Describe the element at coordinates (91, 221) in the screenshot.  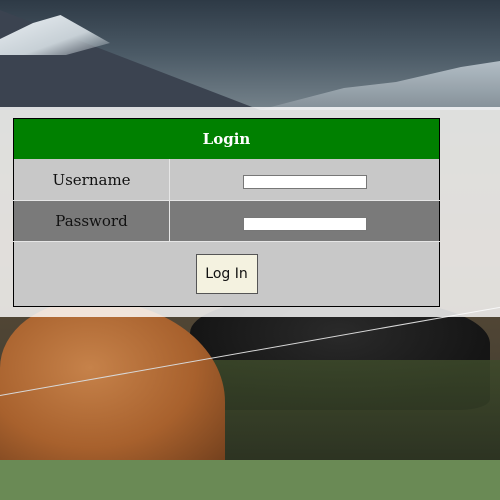
I see `password-label: Password` at that location.